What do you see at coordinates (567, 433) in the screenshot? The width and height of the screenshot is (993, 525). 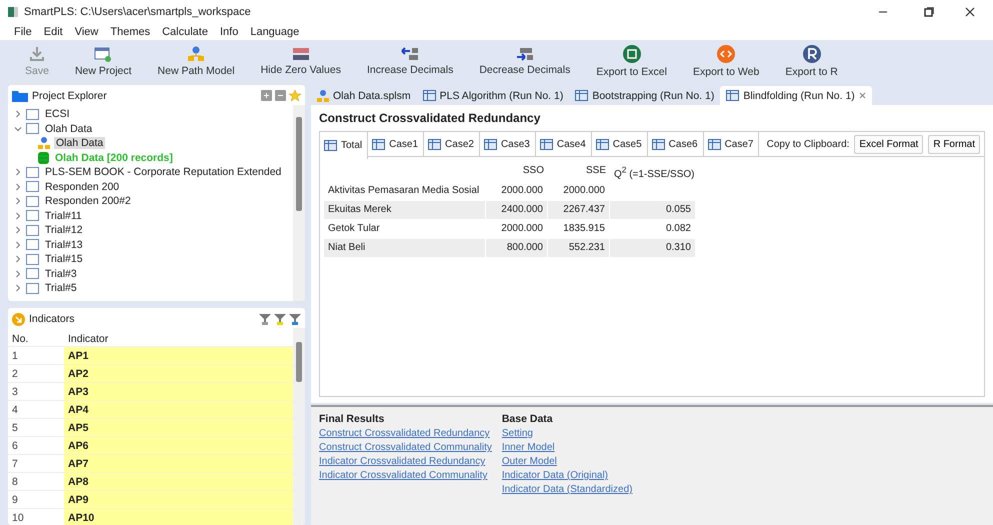 I see `report-link: Setting` at bounding box center [567, 433].